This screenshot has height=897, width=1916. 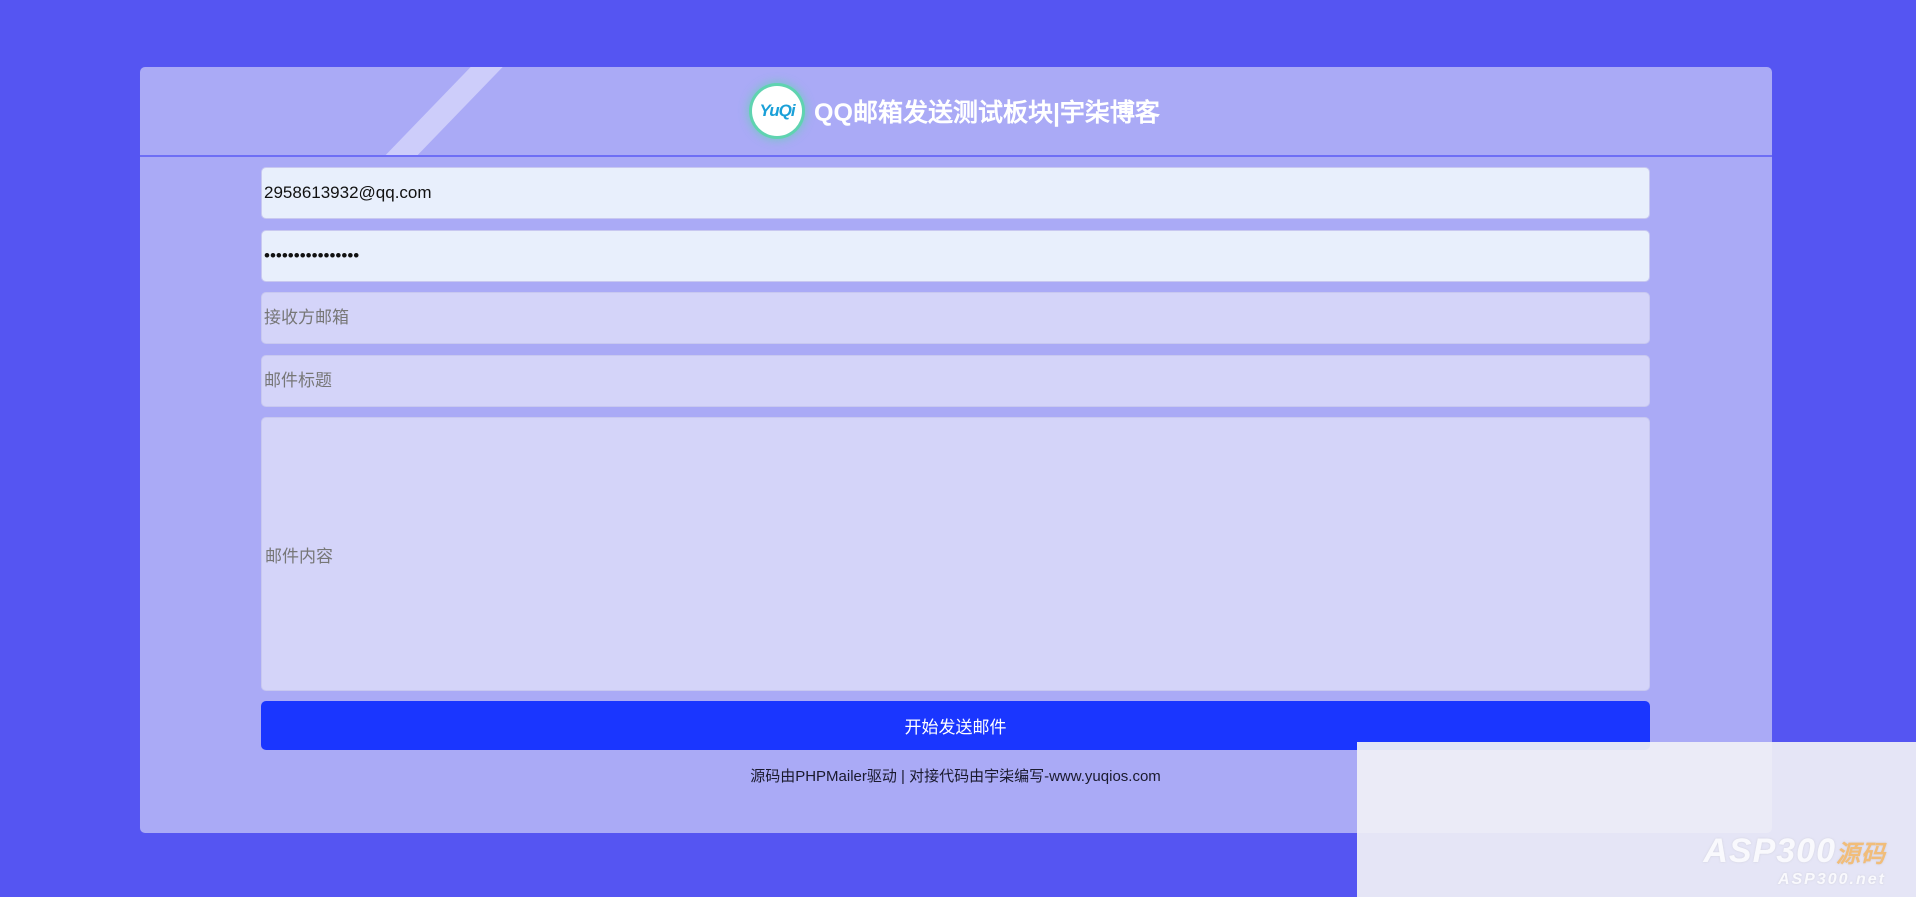 What do you see at coordinates (955, 255) in the screenshot?
I see `sender-password-field` at bounding box center [955, 255].